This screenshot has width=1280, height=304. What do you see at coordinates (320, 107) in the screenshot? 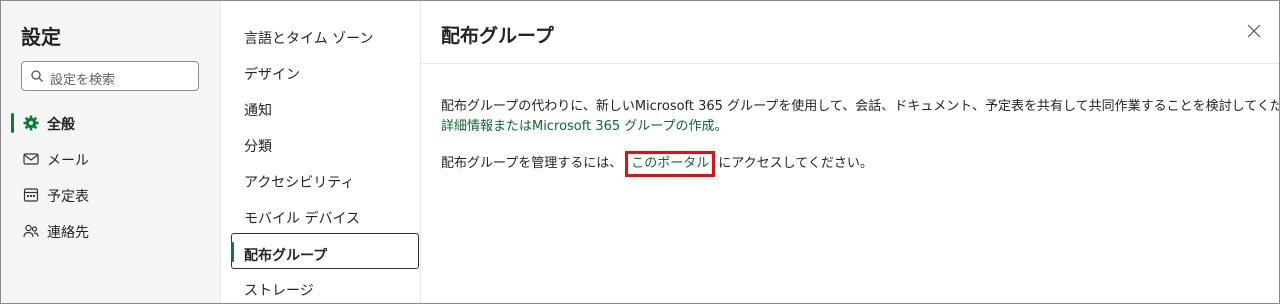
I see `subnav-item-notifications: 通知` at bounding box center [320, 107].